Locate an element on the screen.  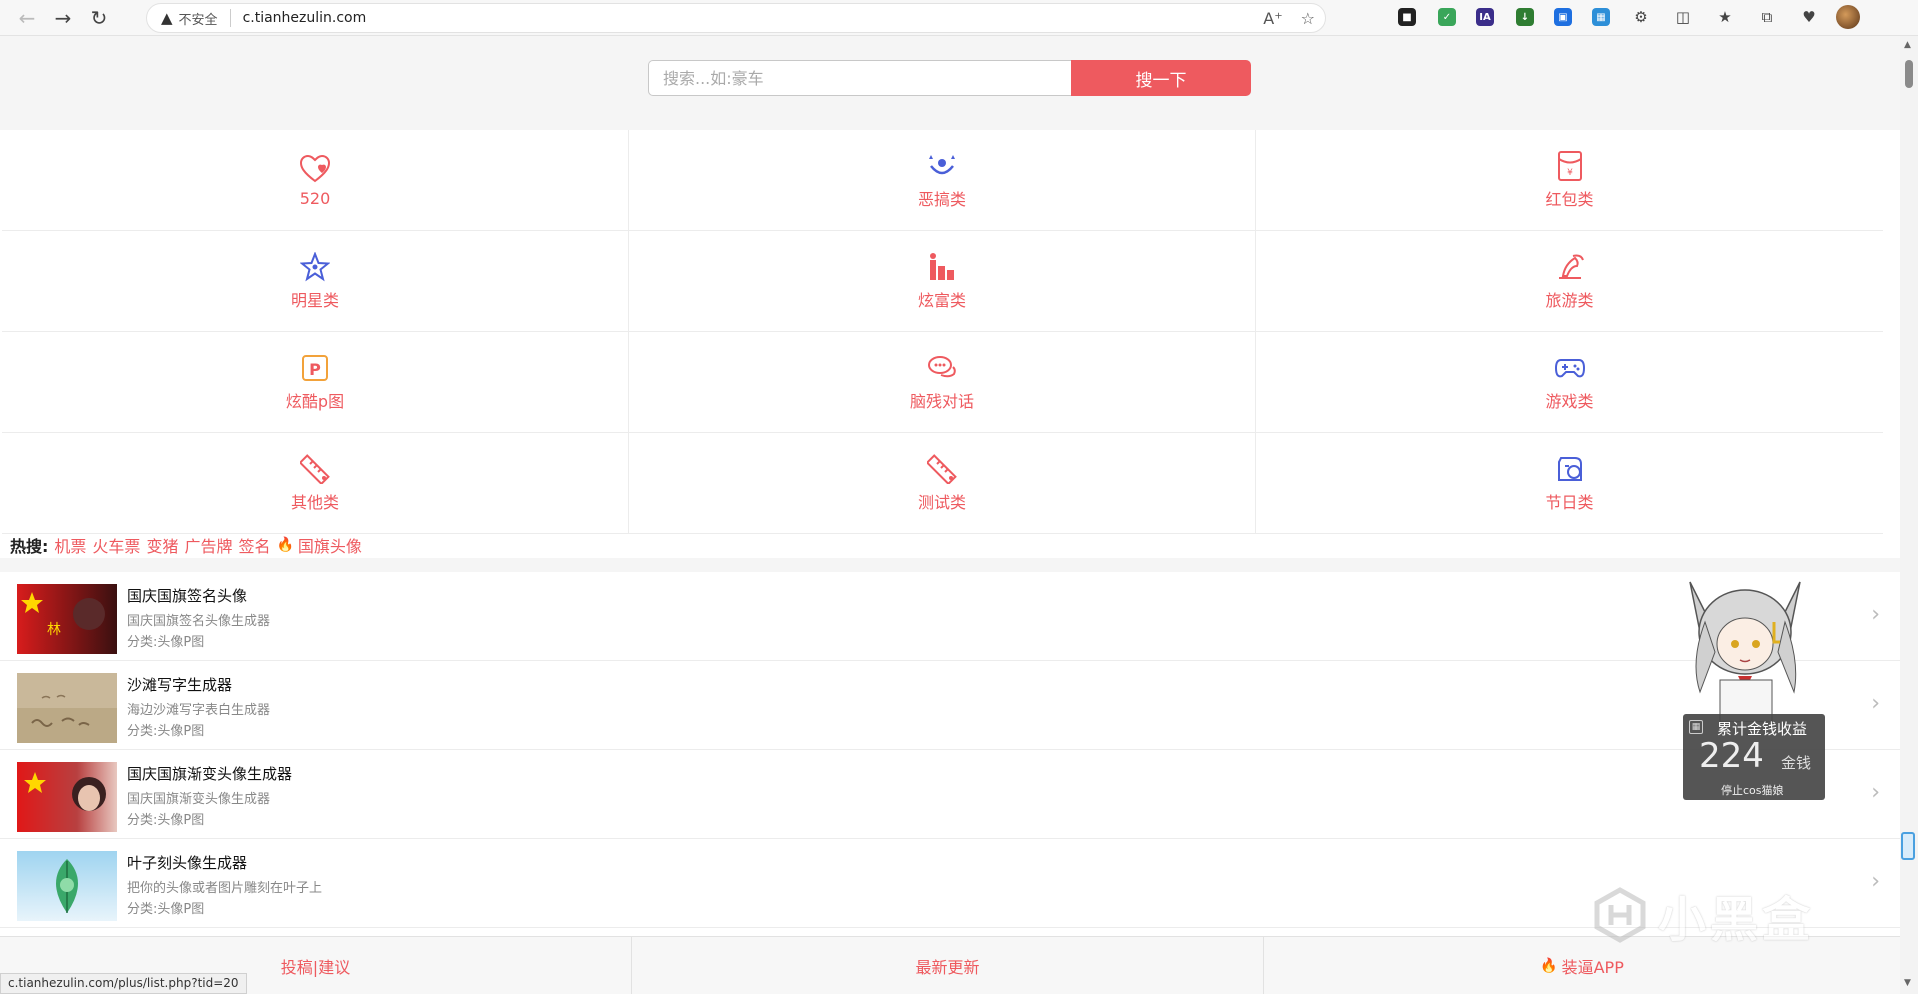
extension-shield-icon: ✓ is located at coordinates (1447, 17).